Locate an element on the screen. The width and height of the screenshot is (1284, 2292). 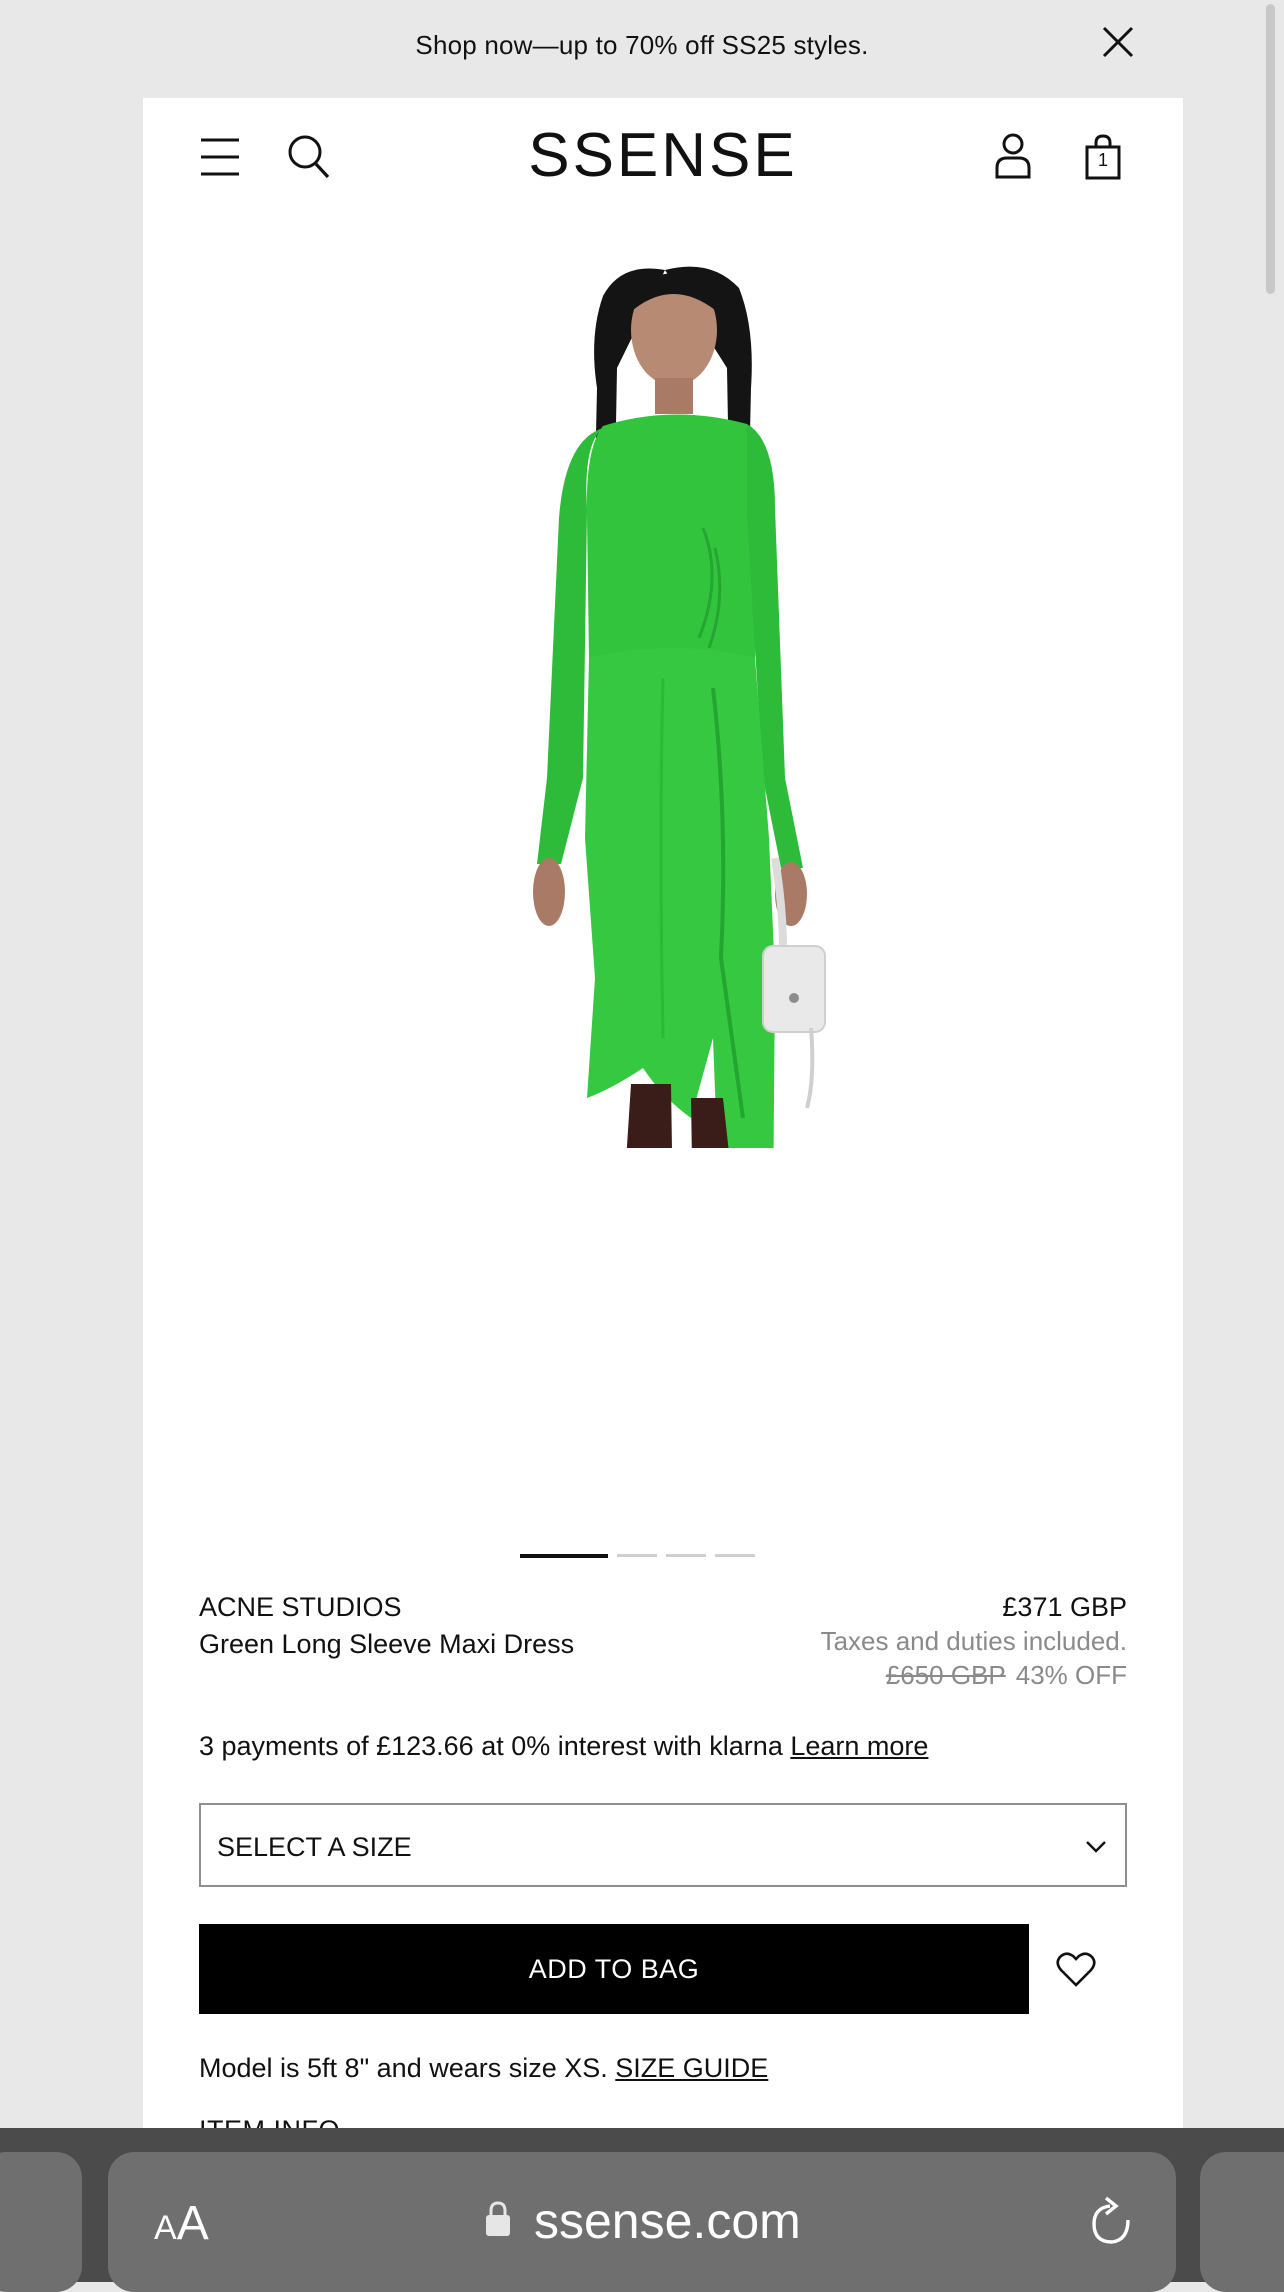
size-select-dropdown: SELECT A SIZE is located at coordinates (663, 1845).